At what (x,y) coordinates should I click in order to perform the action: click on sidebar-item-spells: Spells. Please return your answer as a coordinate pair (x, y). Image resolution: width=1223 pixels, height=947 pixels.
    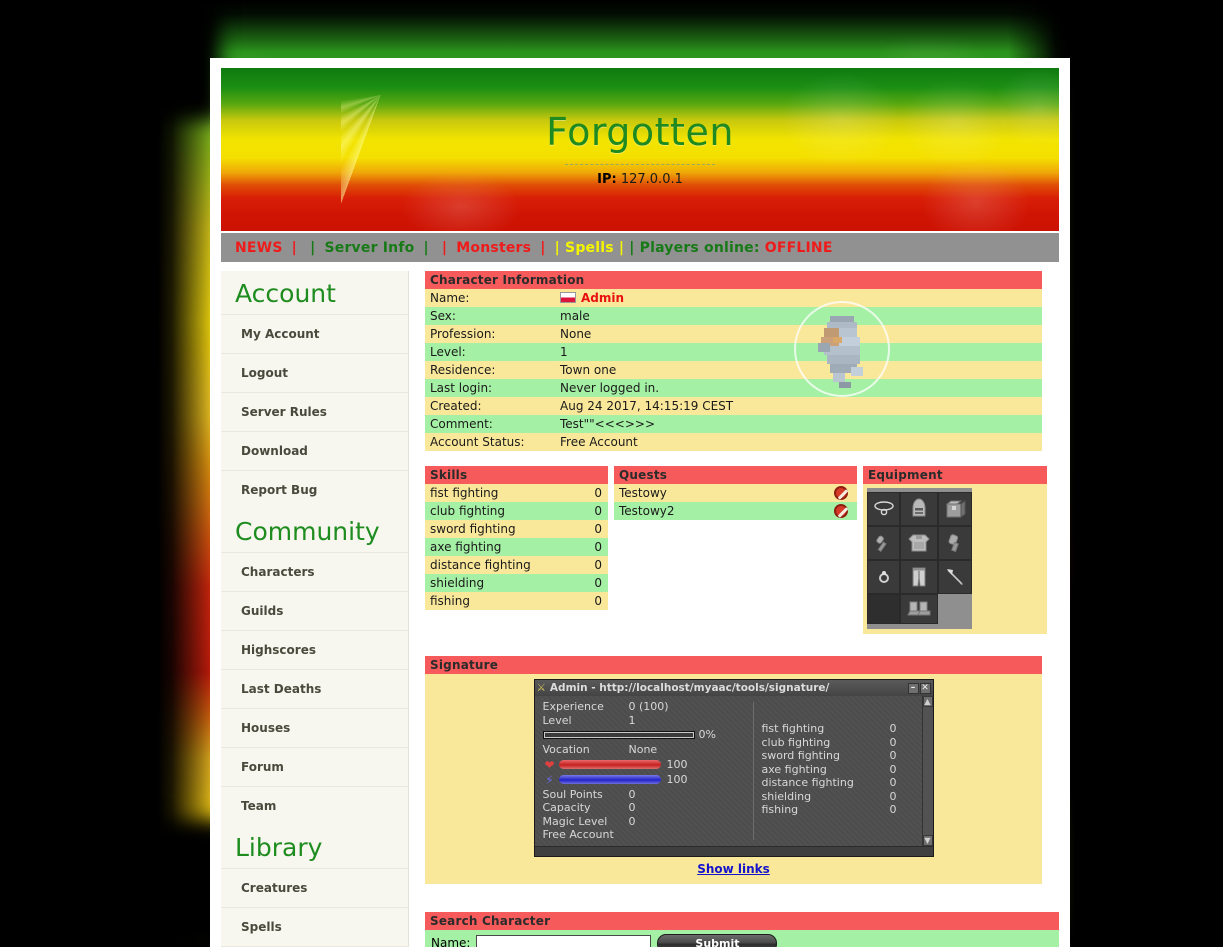
    Looking at the image, I should click on (314, 926).